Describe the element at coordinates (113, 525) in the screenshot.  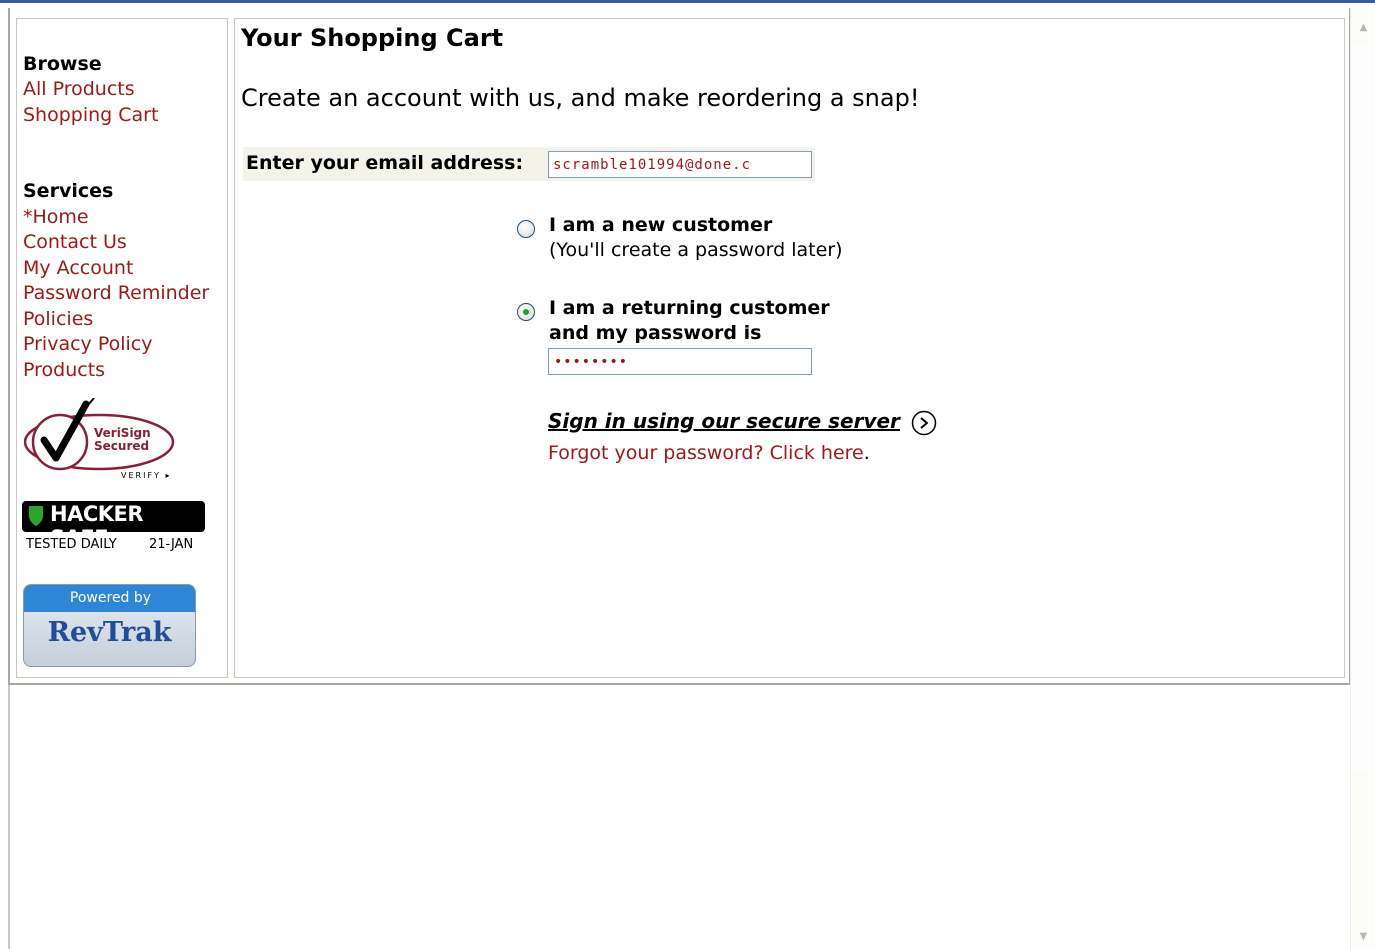
I see `hacker-safe-banner: HACKER SAFE` at that location.